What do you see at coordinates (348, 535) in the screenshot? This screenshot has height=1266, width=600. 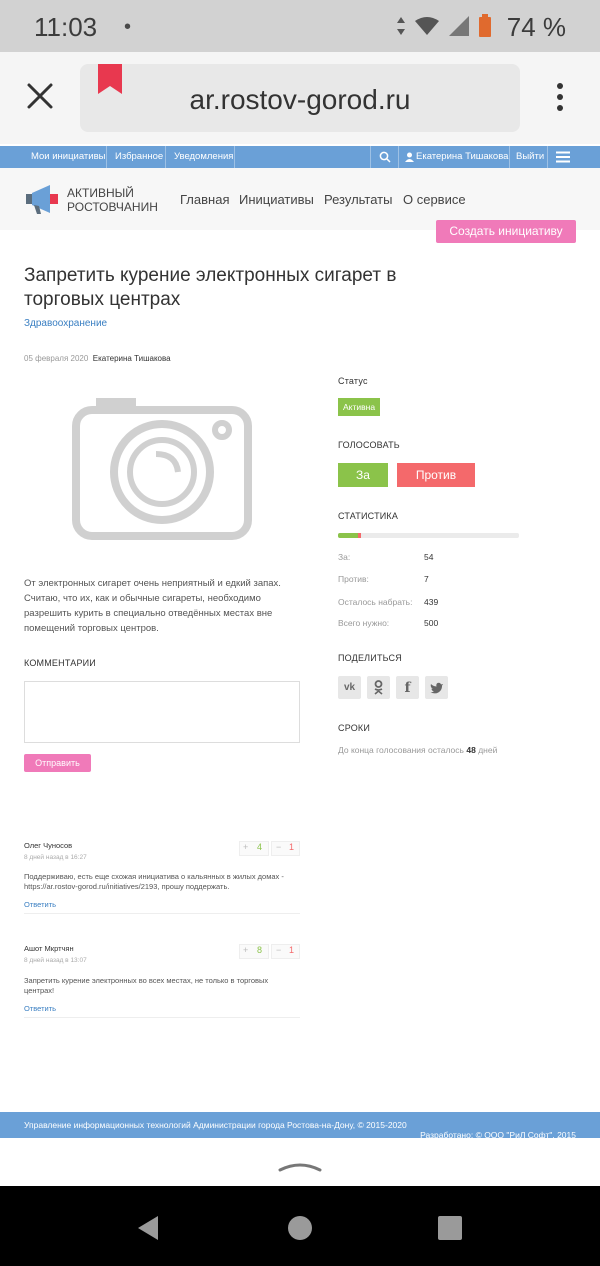 I see `progress-for` at bounding box center [348, 535].